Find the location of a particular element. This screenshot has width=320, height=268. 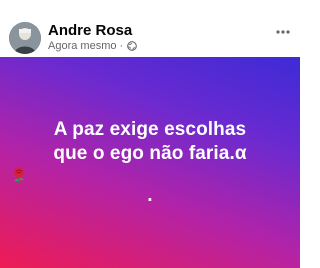

post-meta: Agora mesmo · is located at coordinates (93, 46).